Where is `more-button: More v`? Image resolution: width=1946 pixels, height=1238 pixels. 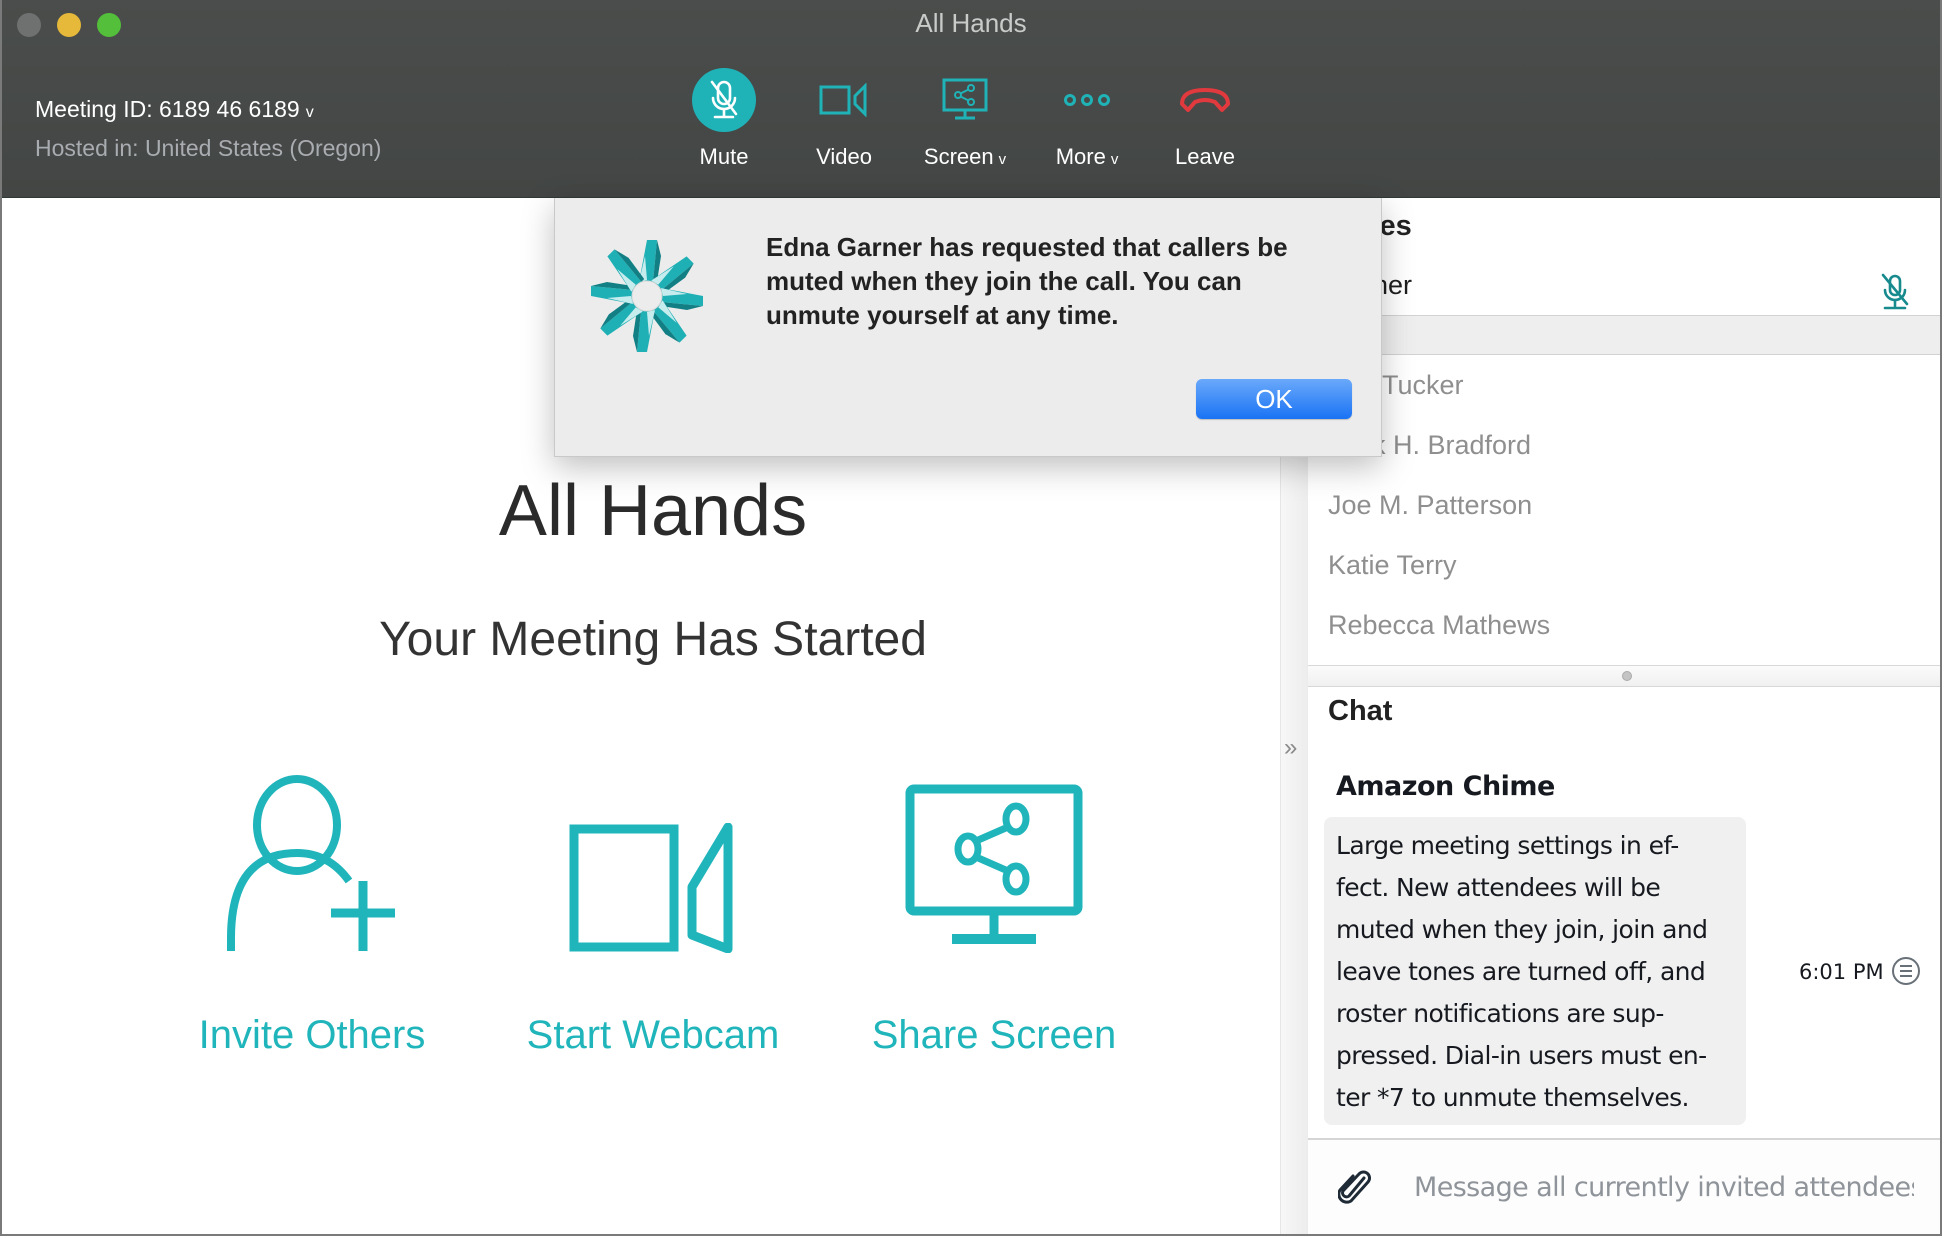
more-button: More v is located at coordinates (1087, 118).